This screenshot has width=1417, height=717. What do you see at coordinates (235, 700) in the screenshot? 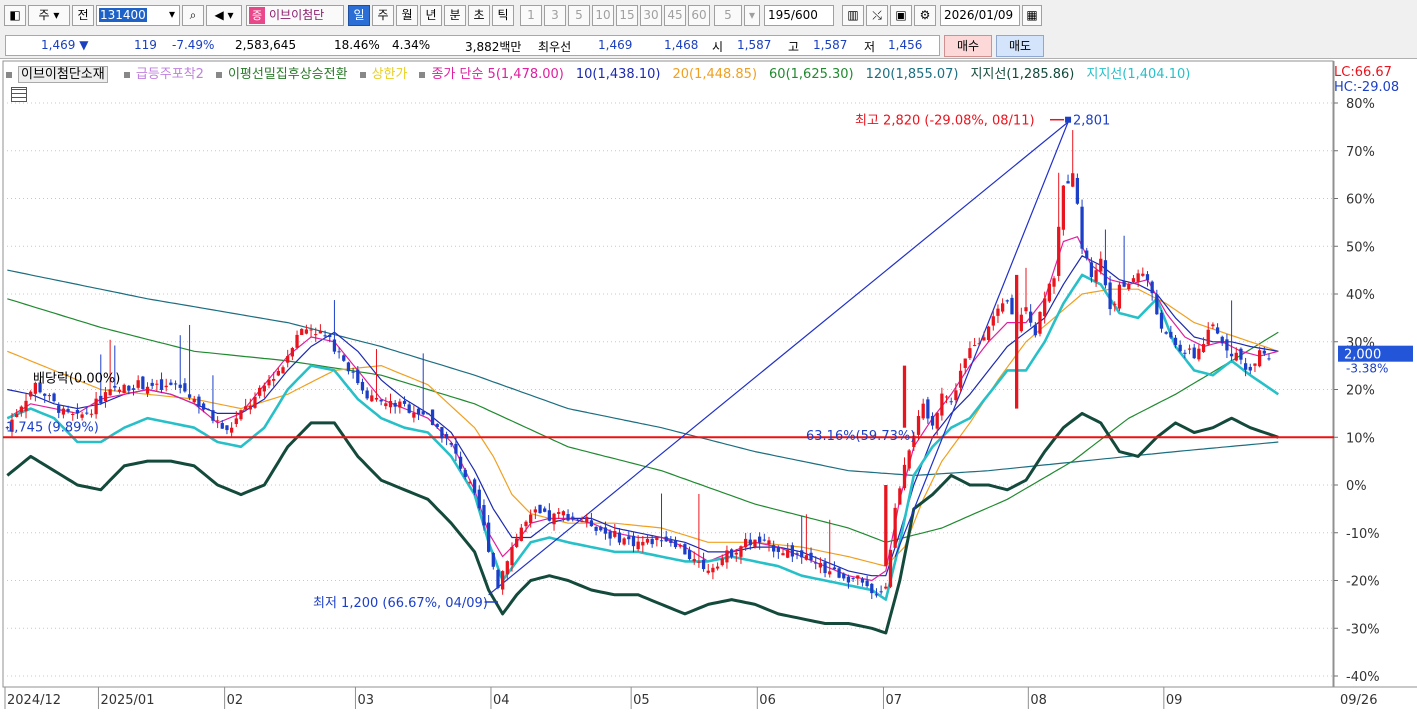
I see `x-tick-label: 02` at bounding box center [235, 700].